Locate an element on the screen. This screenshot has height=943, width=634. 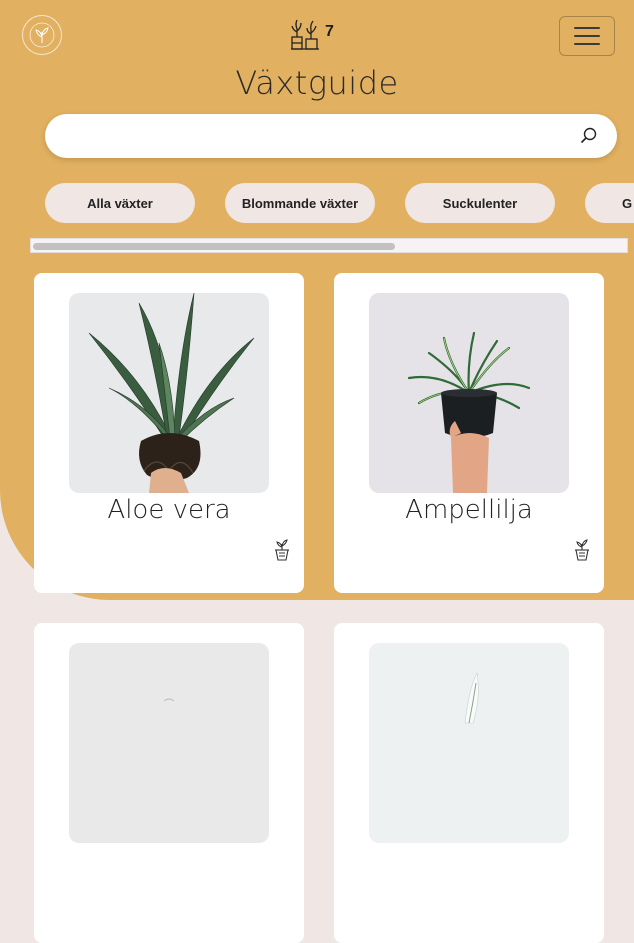
plant-card-ampellilja: Ampellilja is located at coordinates (469, 433).